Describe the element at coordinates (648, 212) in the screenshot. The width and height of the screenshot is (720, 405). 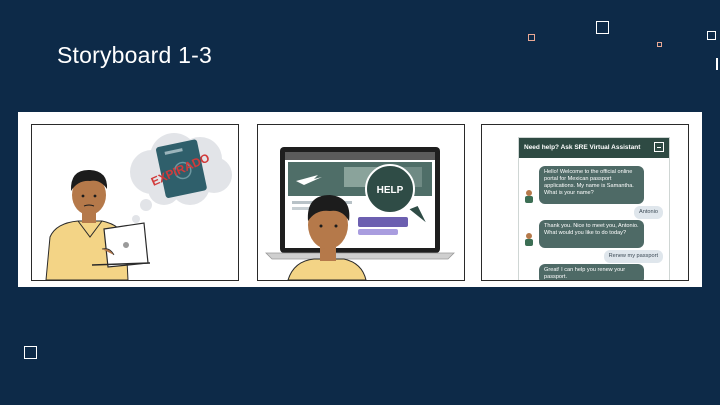
I see `chat-message-user: Antonio` at that location.